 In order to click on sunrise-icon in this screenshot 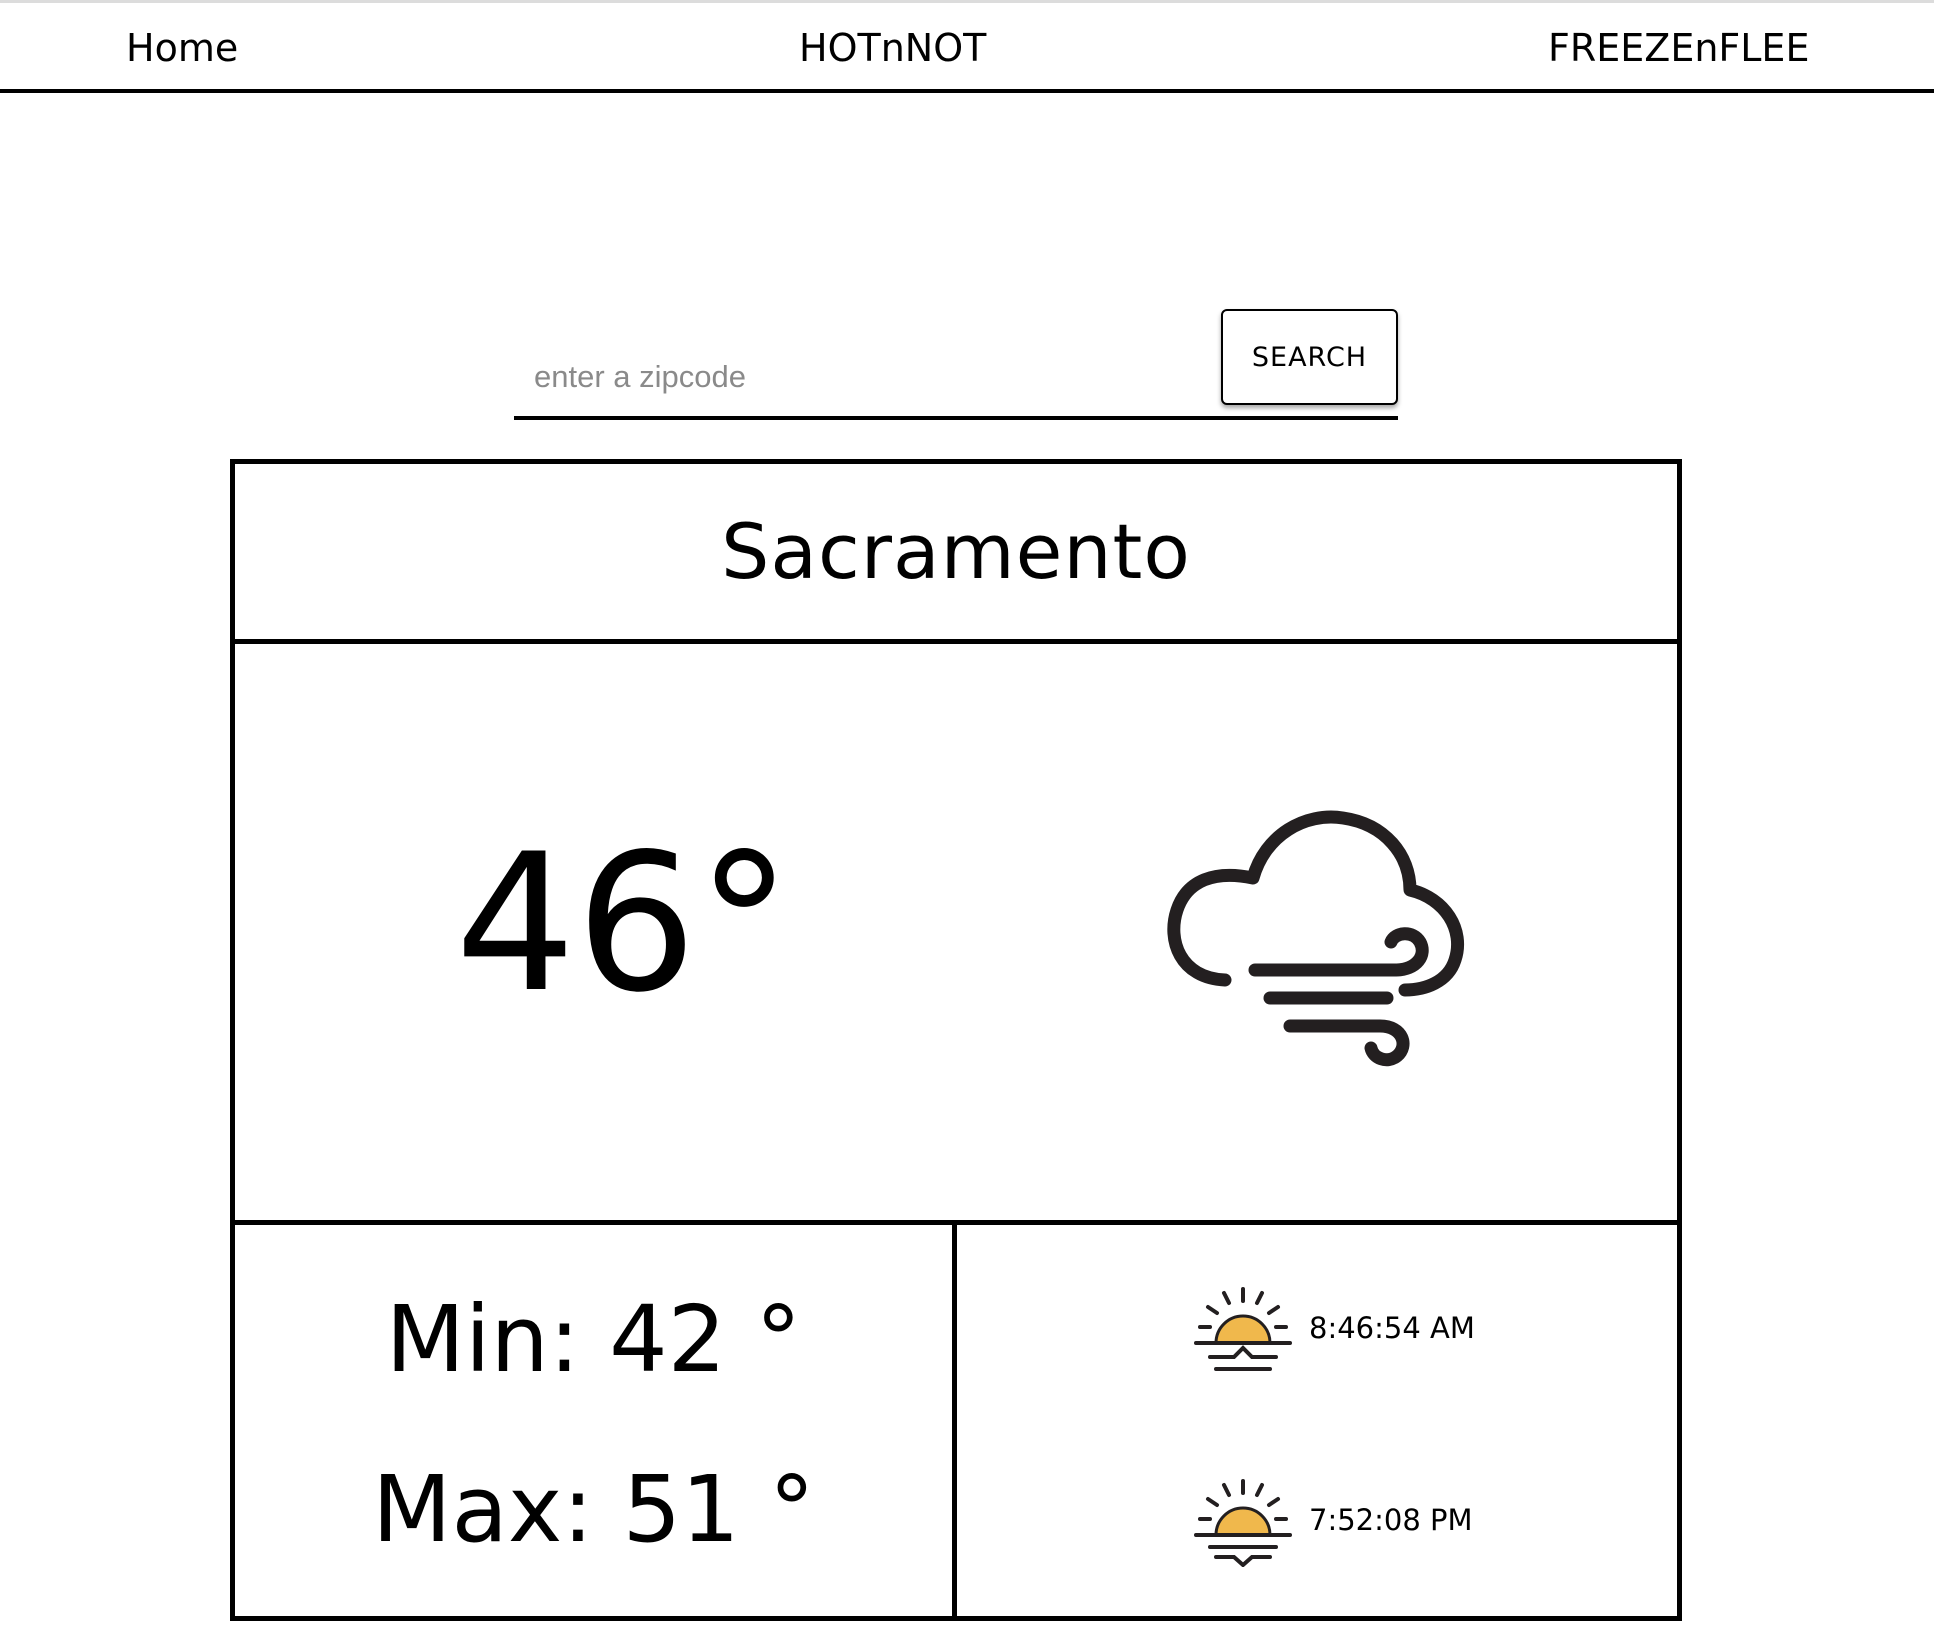, I will do `click(1243, 1329)`.